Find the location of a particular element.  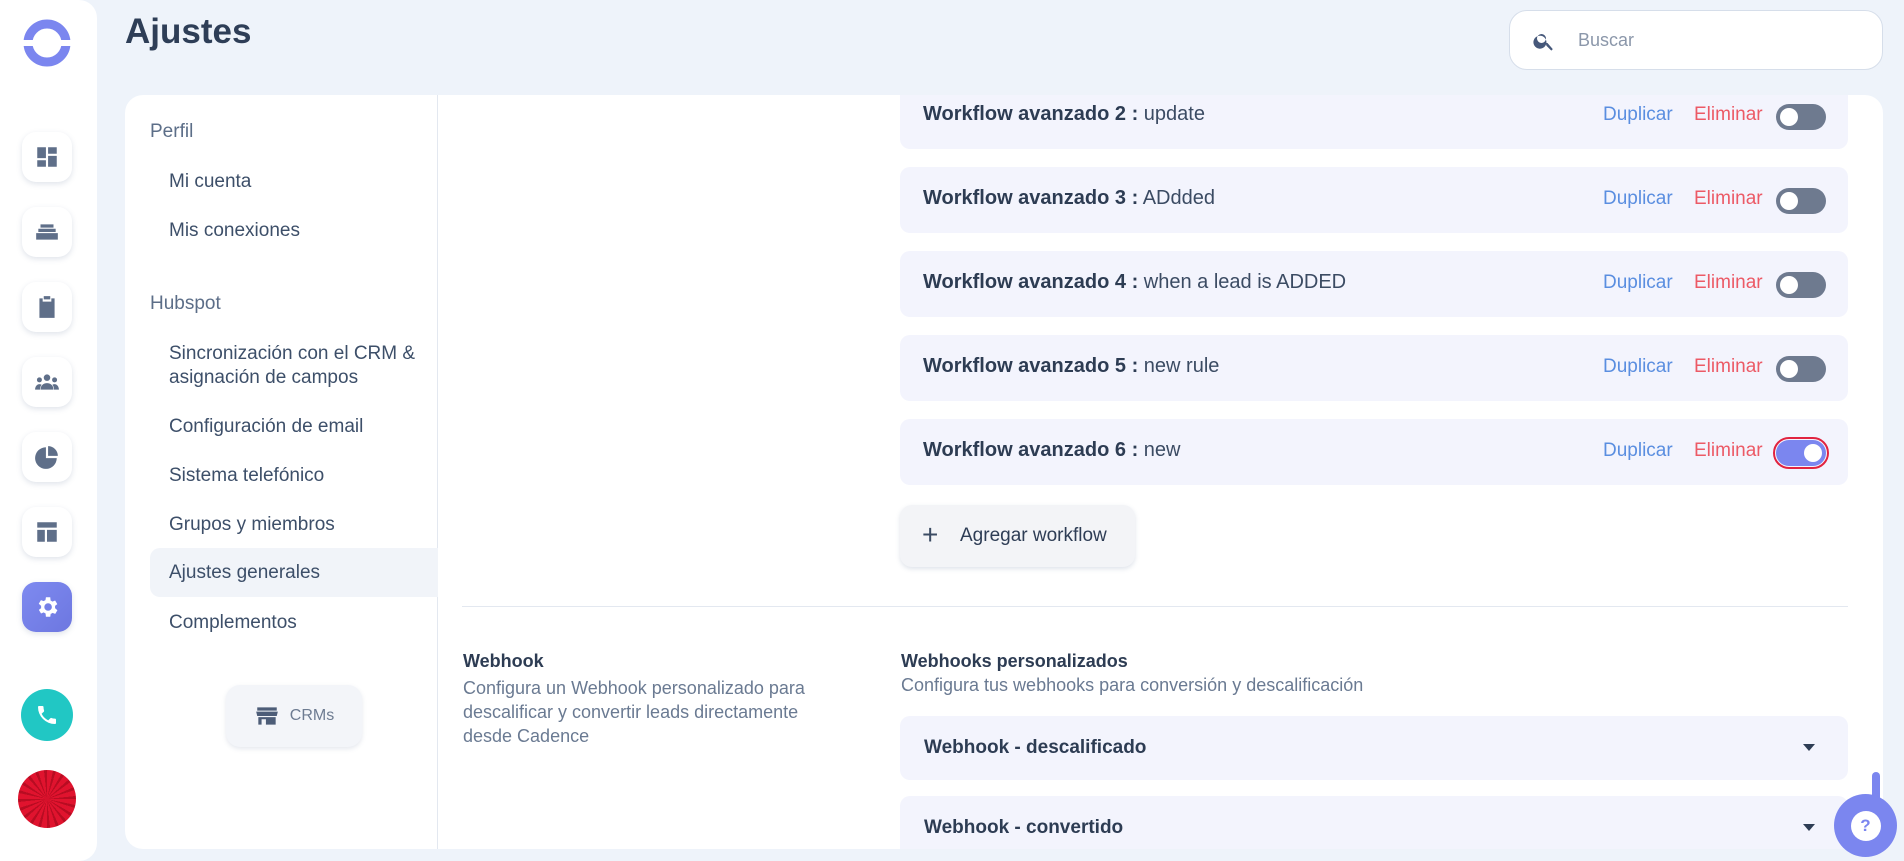

nav-item-phone-system: Sistema telefónico is located at coordinates (294, 476).